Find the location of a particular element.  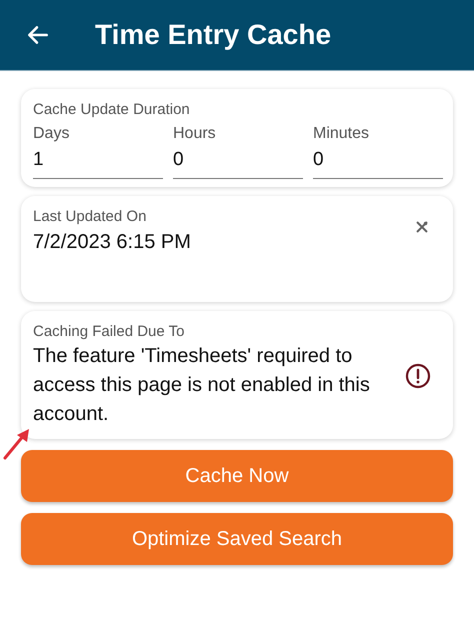

annotation-arrow is located at coordinates (17, 444).